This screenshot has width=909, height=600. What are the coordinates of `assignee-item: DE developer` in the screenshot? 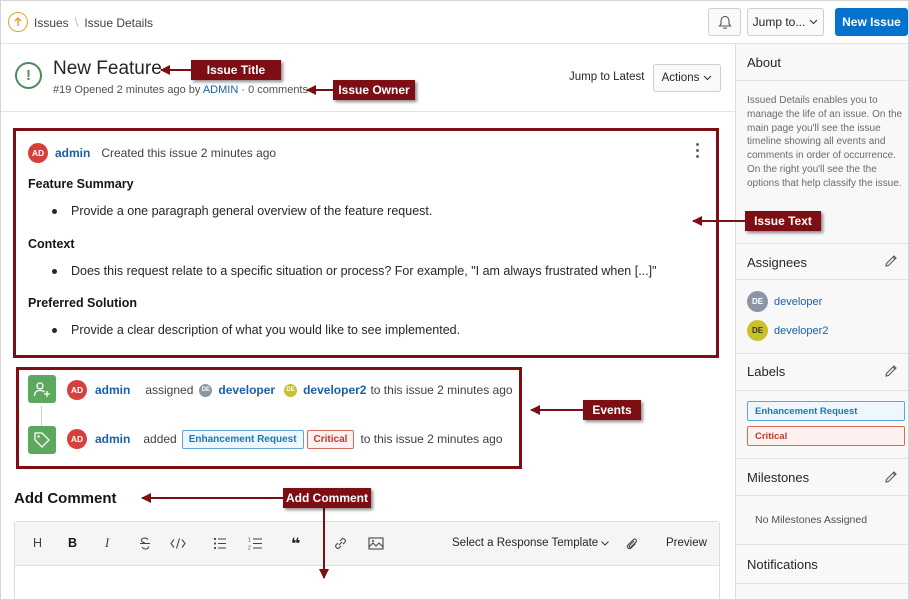 It's located at (784, 301).